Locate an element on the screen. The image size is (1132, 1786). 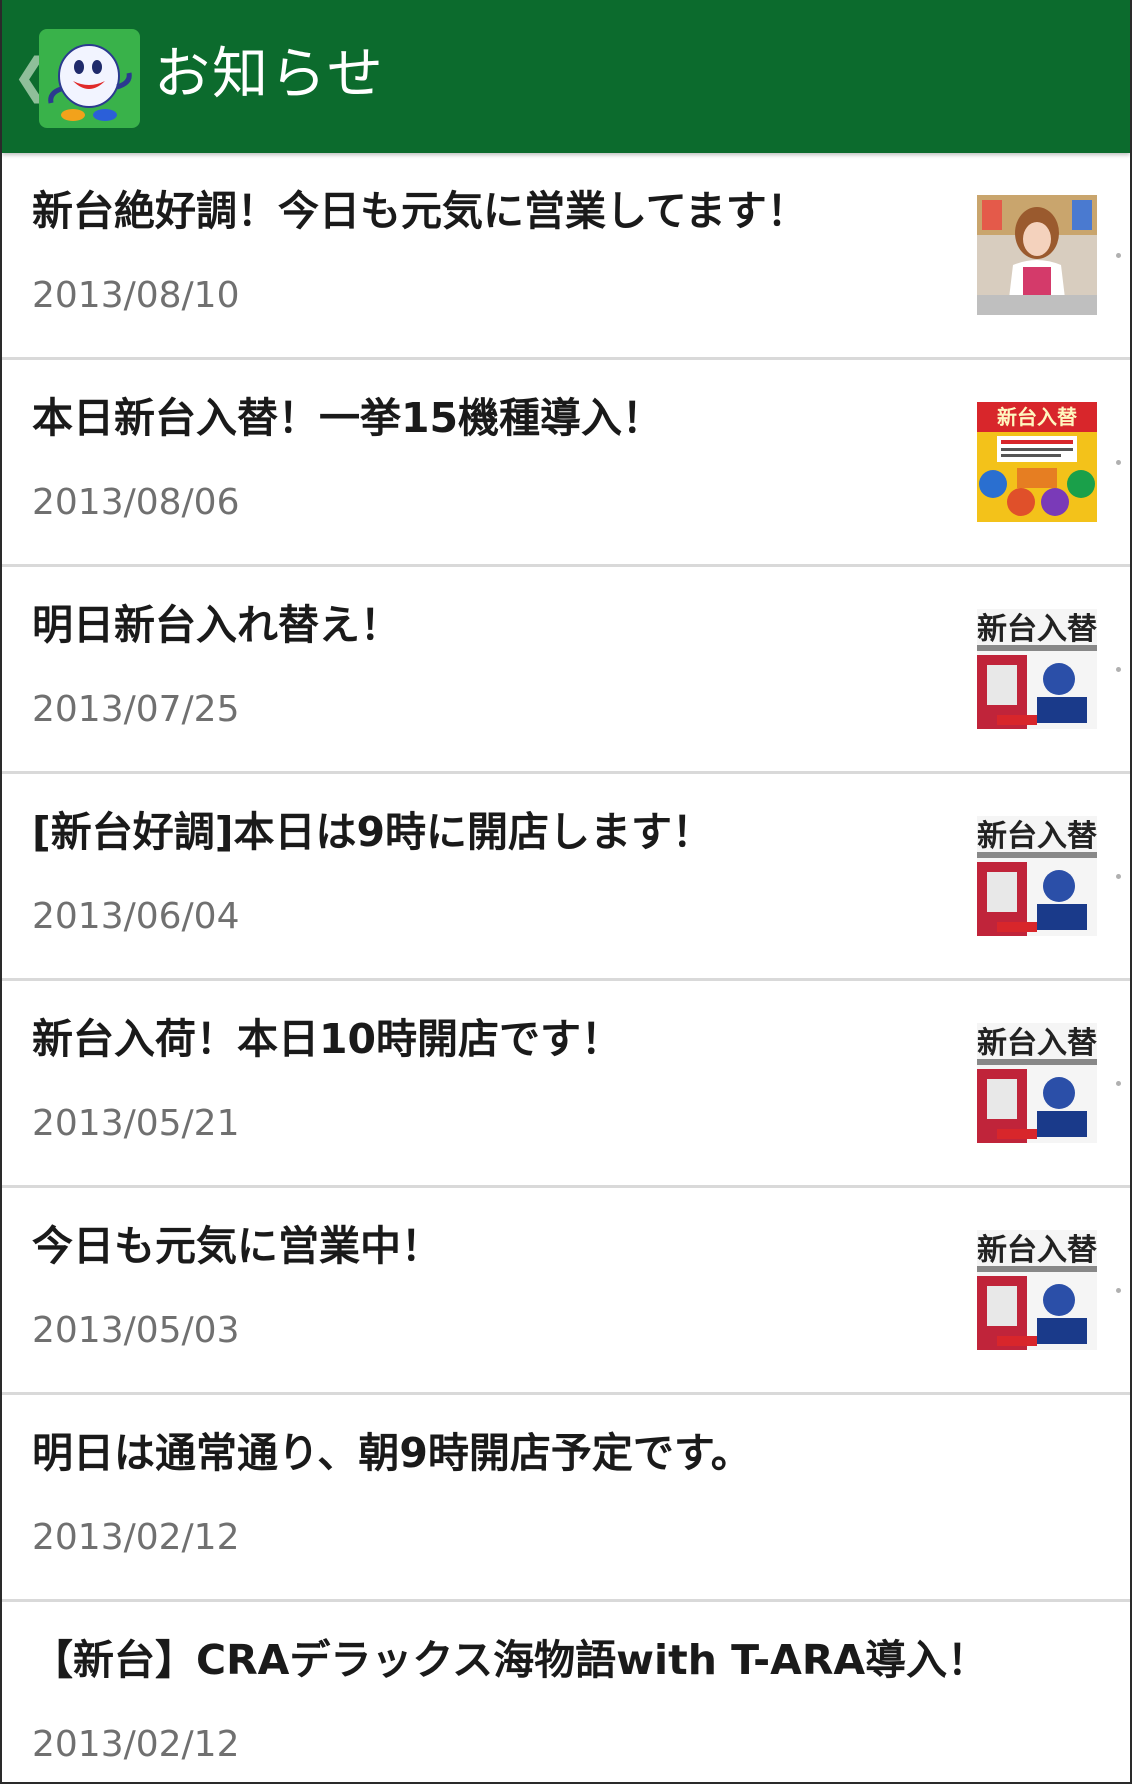
list-item: 明日新台入れ替え！ 2013/07/25 新台入替 is located at coordinates (566, 670).